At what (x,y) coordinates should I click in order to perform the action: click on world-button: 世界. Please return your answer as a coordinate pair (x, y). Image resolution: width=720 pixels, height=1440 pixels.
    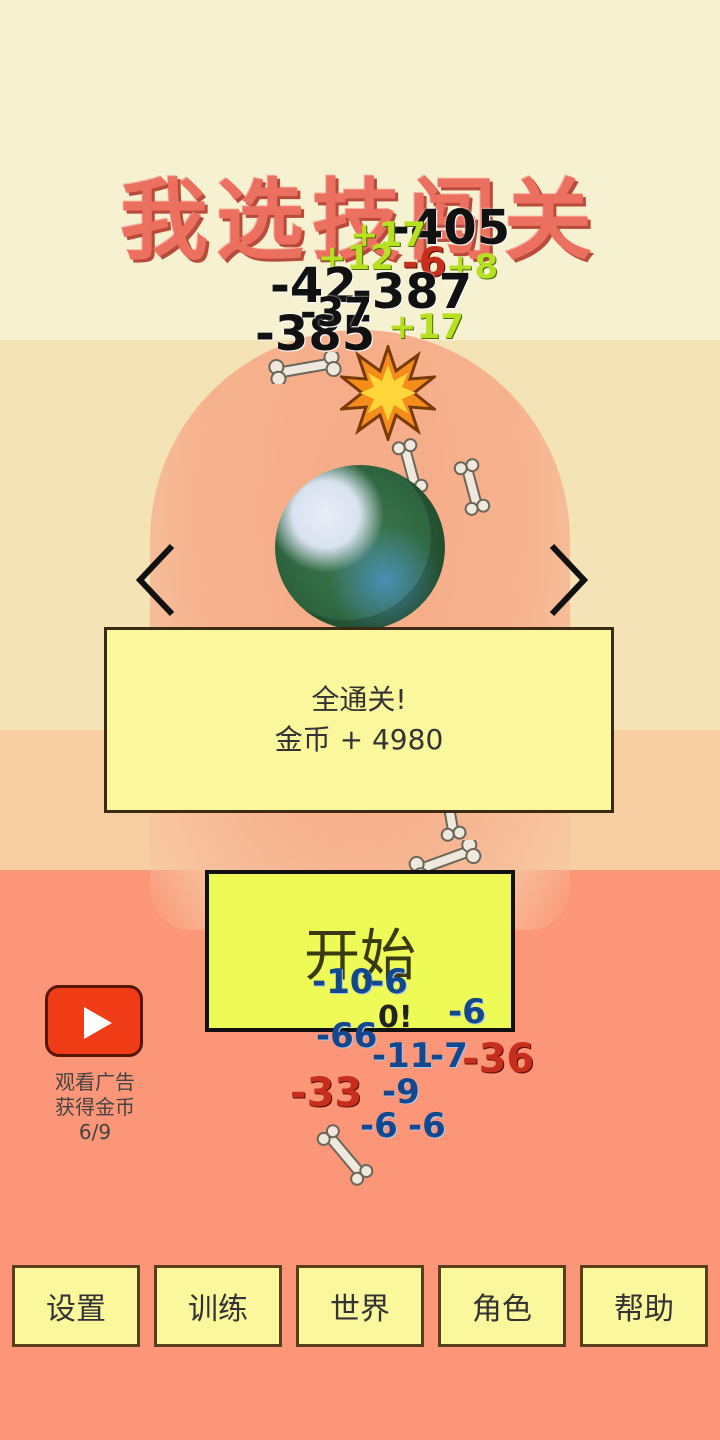
    Looking at the image, I should click on (360, 1306).